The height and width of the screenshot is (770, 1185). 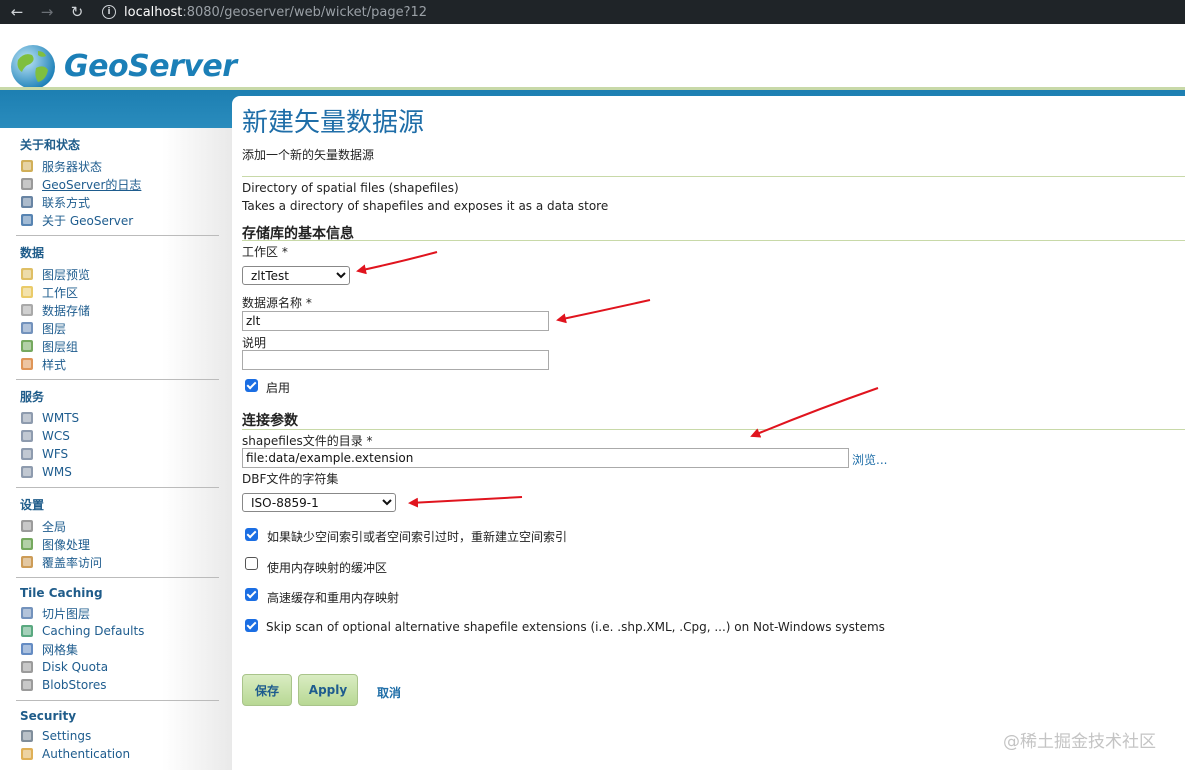 I want to click on sidebar-section: 数据图层预览 工作区数据存储图层图层组 样式, so click(x=117, y=312).